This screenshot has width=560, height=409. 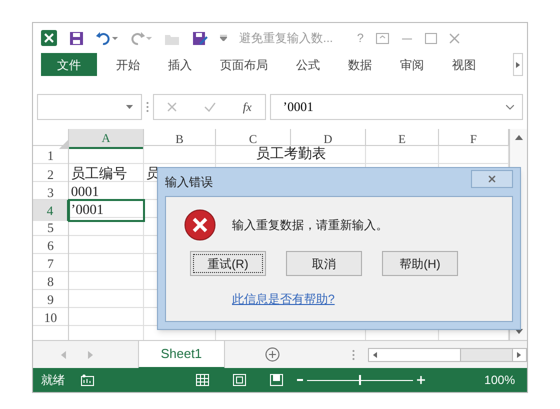 I want to click on table-cell-text: 员工编号, so click(x=98, y=175).